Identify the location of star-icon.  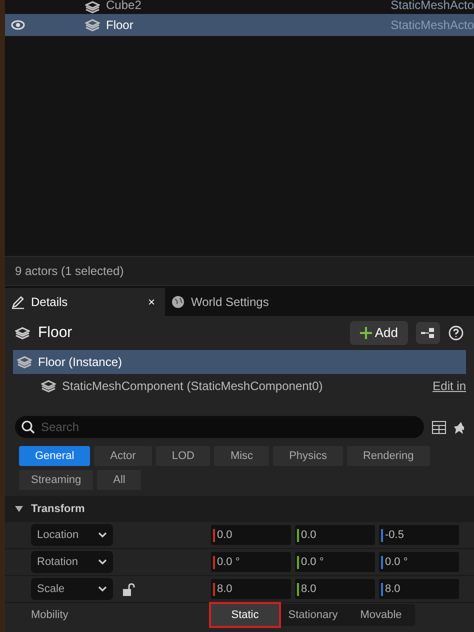
(459, 427).